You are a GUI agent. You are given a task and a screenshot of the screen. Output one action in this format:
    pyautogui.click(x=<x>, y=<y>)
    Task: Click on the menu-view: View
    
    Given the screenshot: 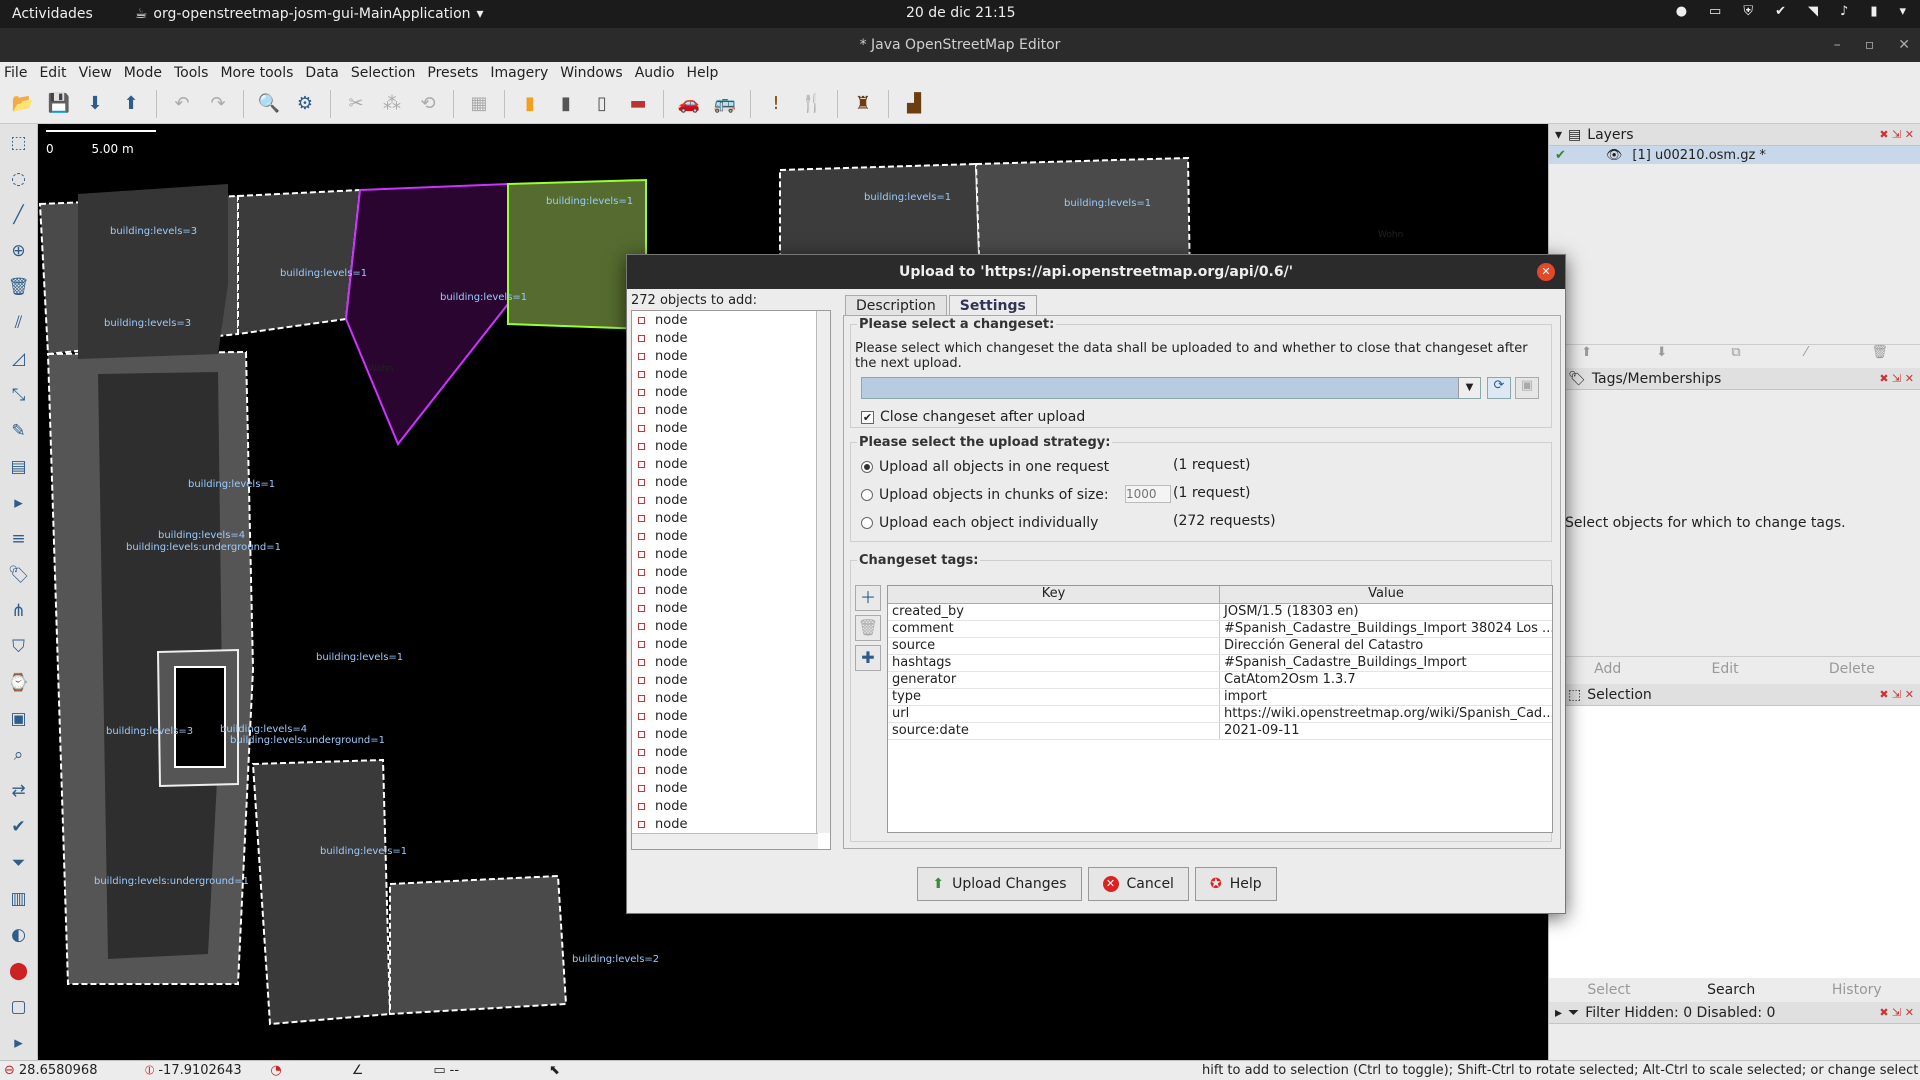 What is the action you would take?
    pyautogui.click(x=95, y=73)
    